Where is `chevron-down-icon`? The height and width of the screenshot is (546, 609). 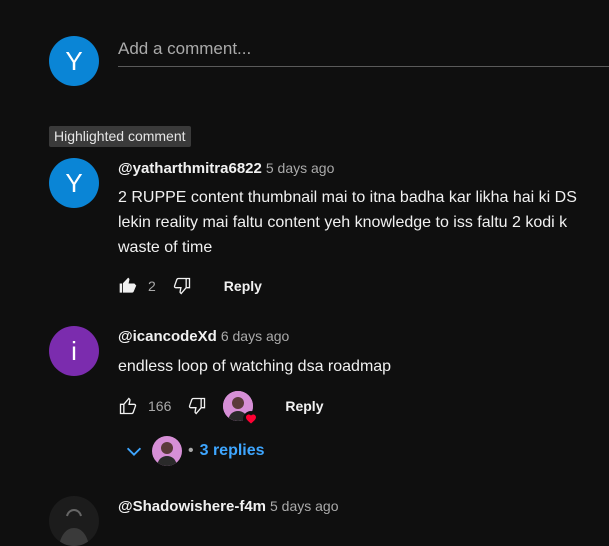
chevron-down-icon is located at coordinates (134, 451).